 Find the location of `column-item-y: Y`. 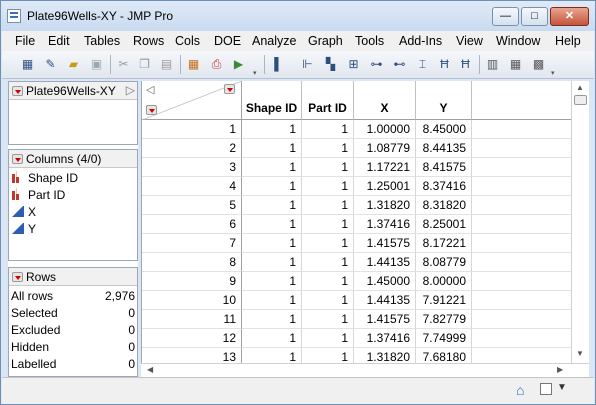

column-item-y: Y is located at coordinates (24, 229).